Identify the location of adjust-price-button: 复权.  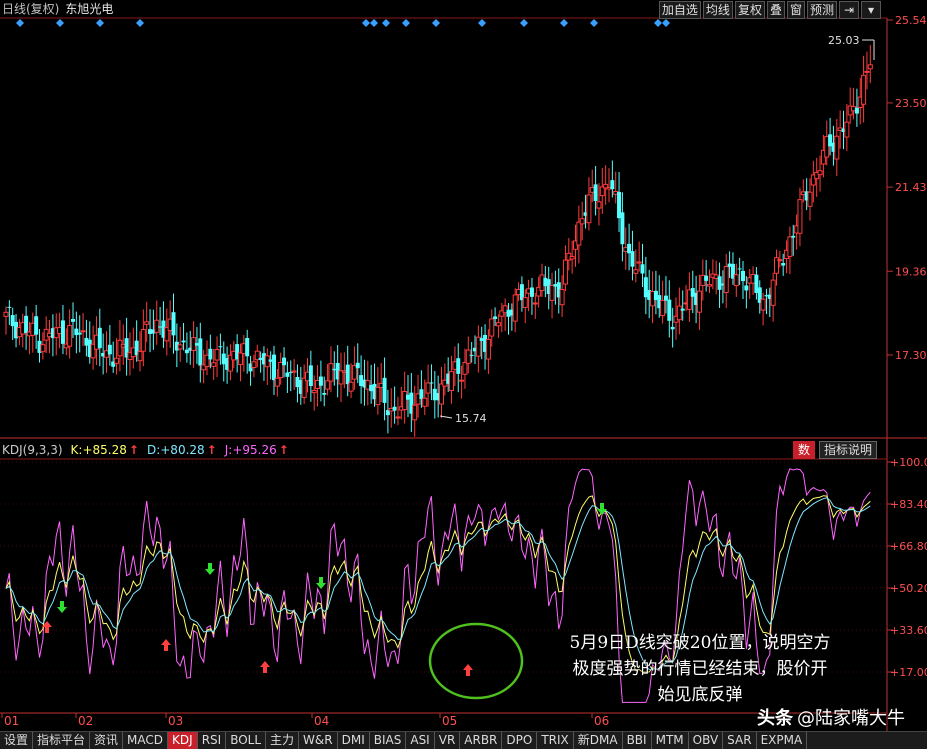
(749, 10).